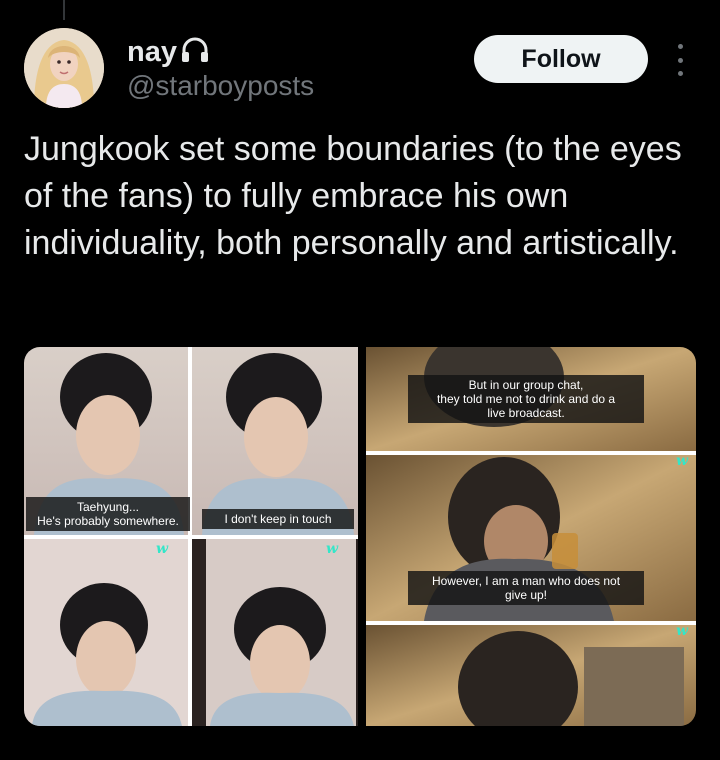  Describe the element at coordinates (680, 60) in the screenshot. I see `more-vertical-icon` at that location.